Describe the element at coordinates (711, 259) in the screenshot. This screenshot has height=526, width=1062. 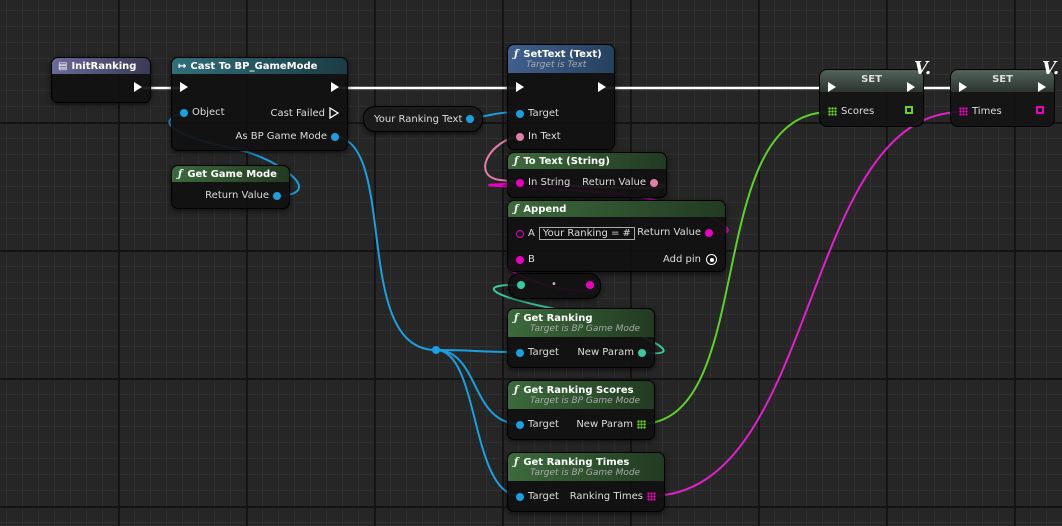
I see `add-pin-icon` at that location.